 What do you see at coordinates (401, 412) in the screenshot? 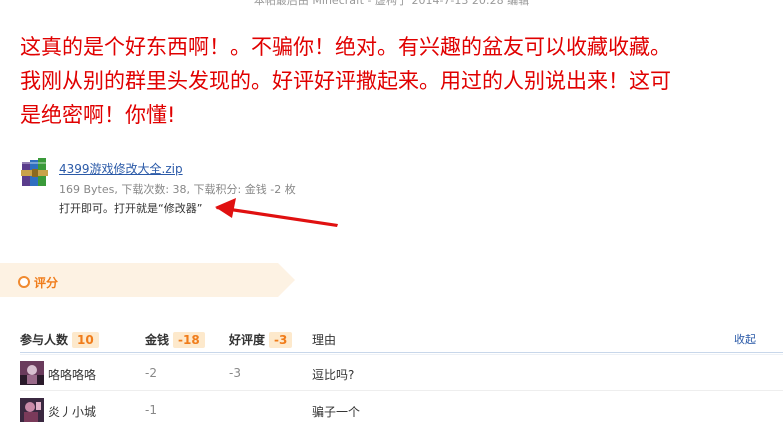
I see `rating-row: 炎丿小城 -1 骗子一个` at bounding box center [401, 412].